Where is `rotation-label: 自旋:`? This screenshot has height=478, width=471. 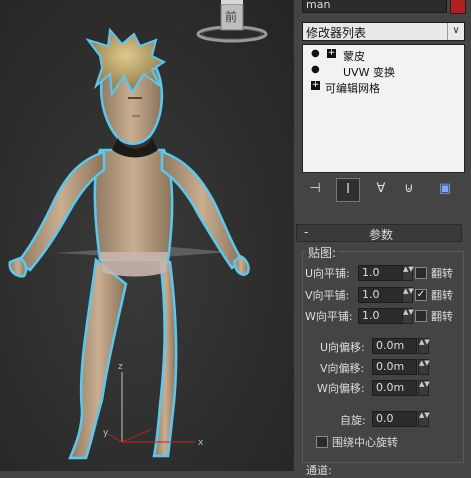 rotation-label: 自旋: is located at coordinates (353, 420).